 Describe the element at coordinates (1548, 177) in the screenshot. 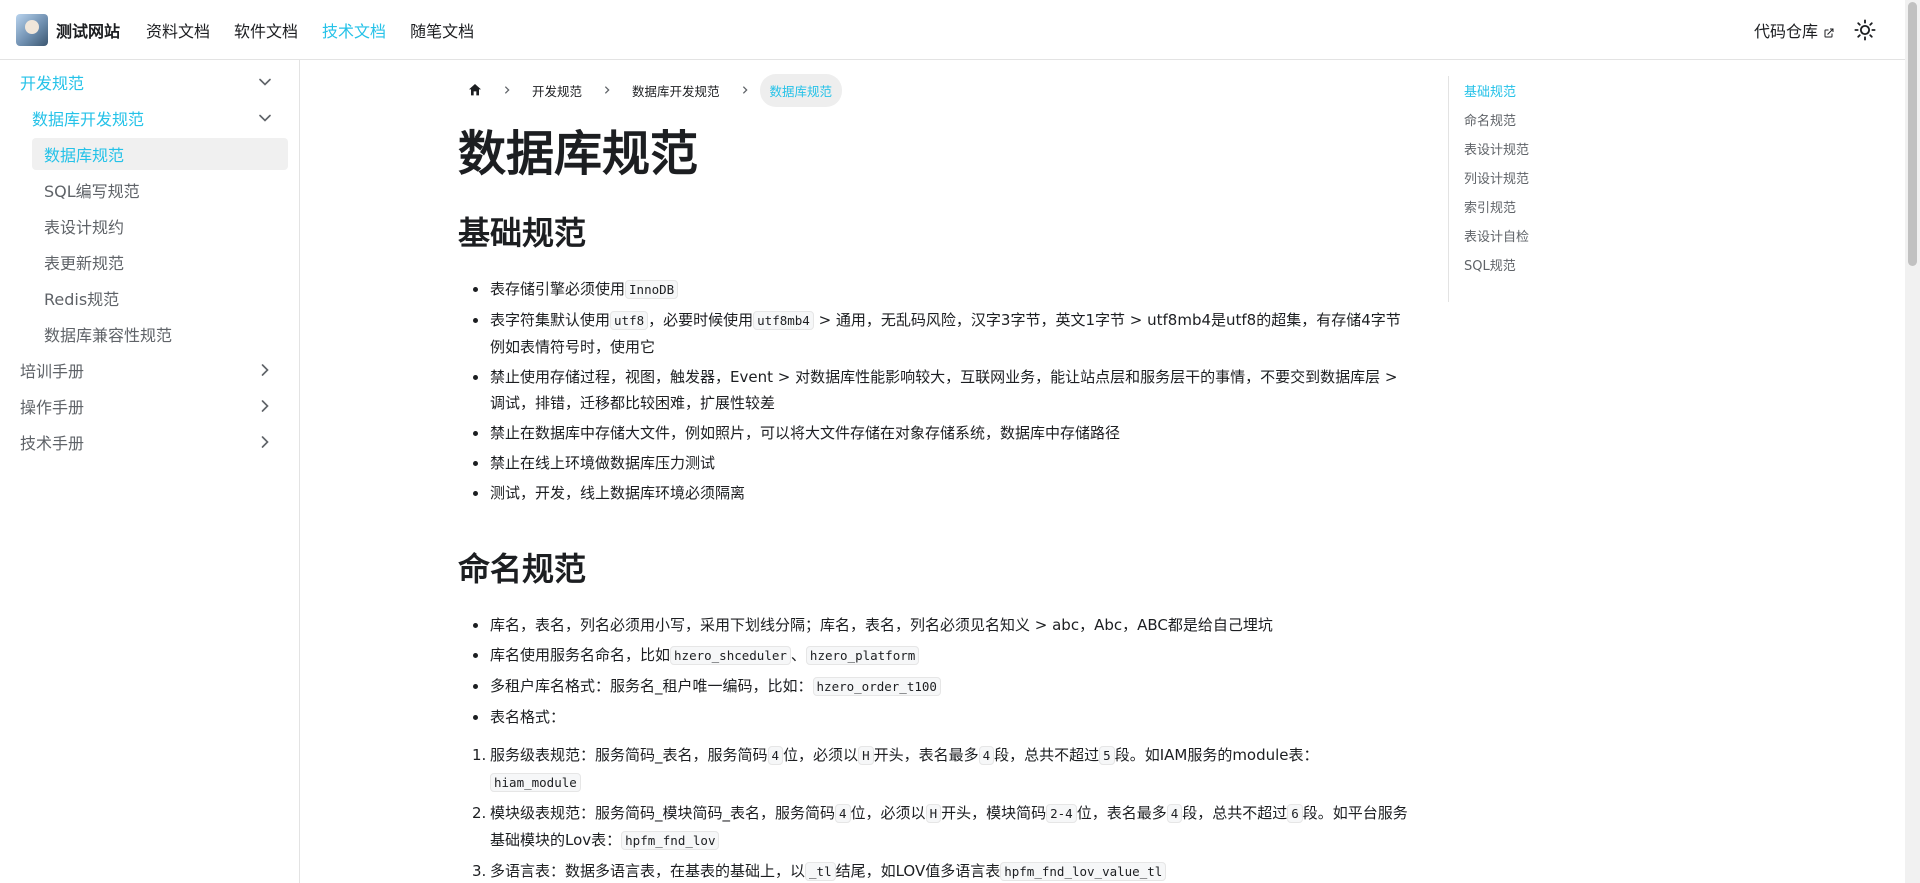

I see `toc-item-column-design: 列设计规范` at that location.